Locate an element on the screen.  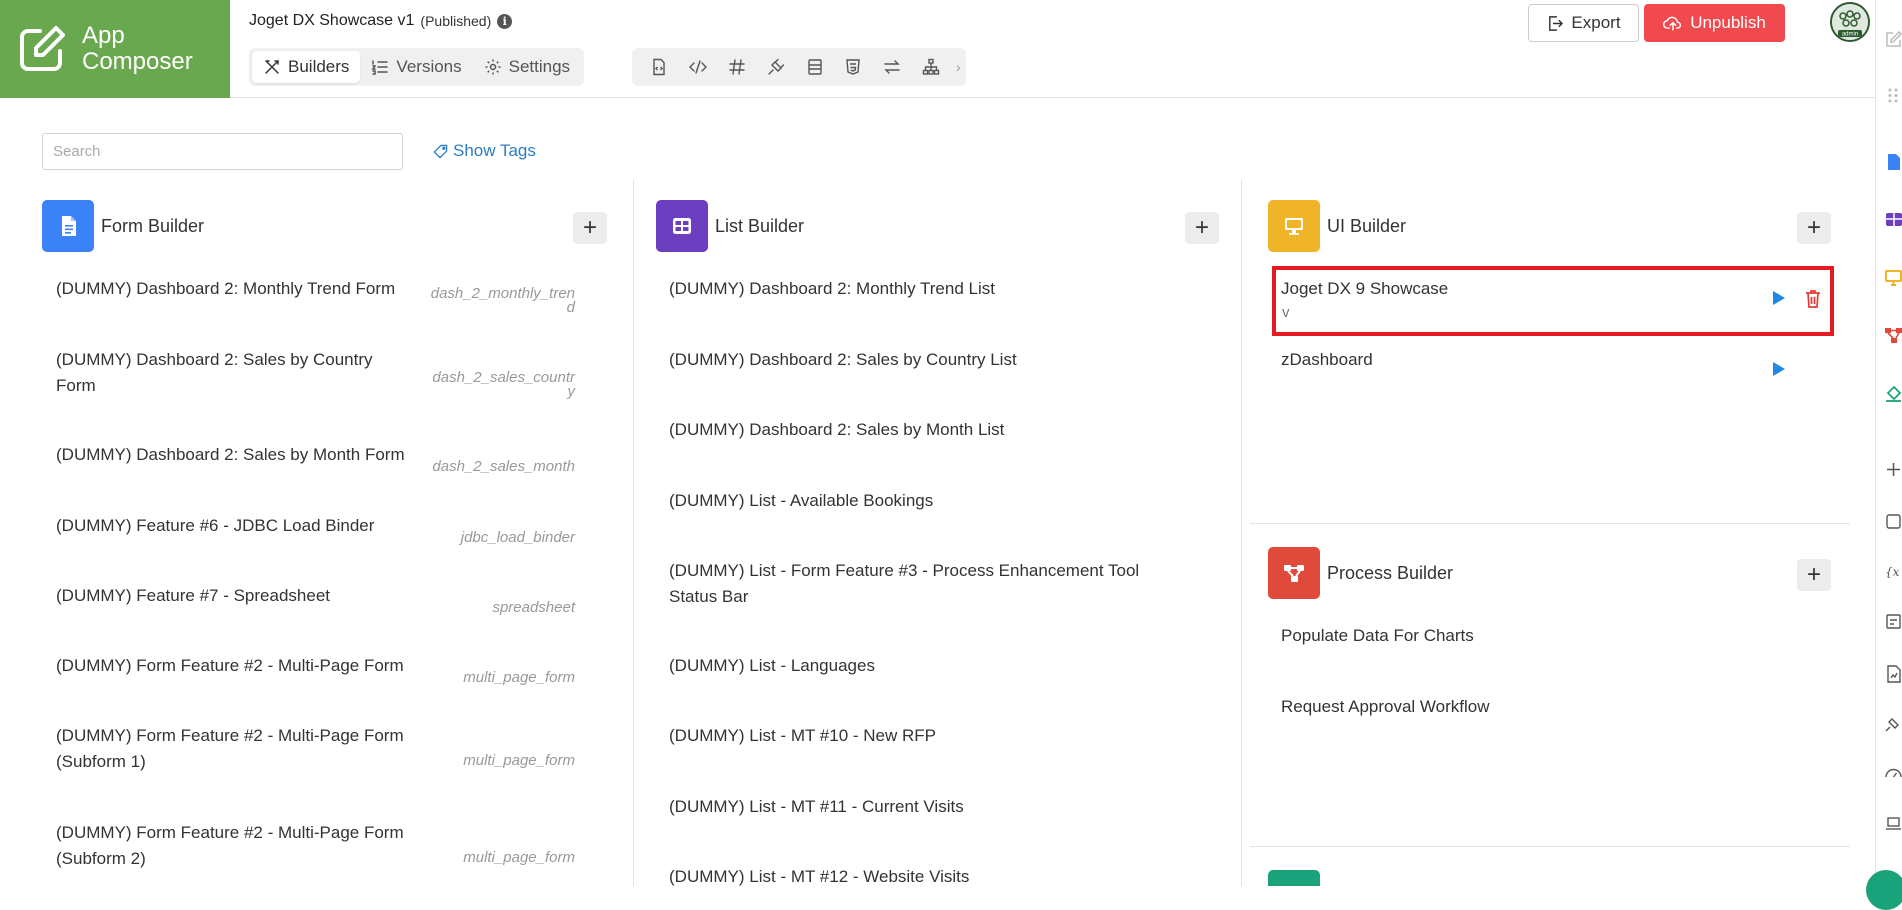
search-input is located at coordinates (222, 151).